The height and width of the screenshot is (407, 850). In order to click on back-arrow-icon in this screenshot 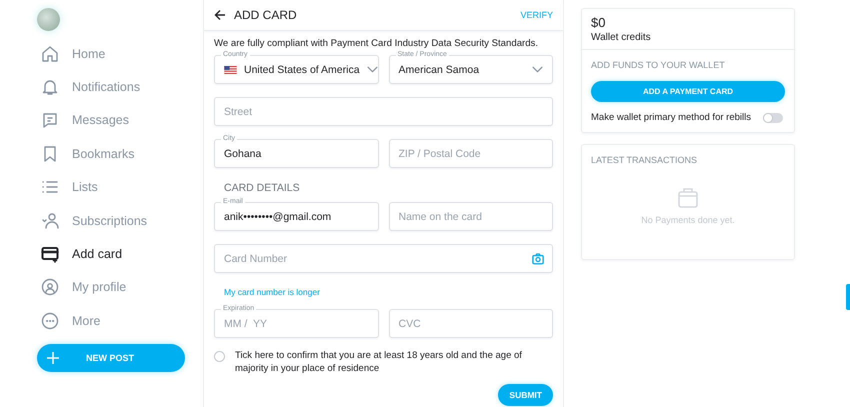, I will do `click(220, 15)`.